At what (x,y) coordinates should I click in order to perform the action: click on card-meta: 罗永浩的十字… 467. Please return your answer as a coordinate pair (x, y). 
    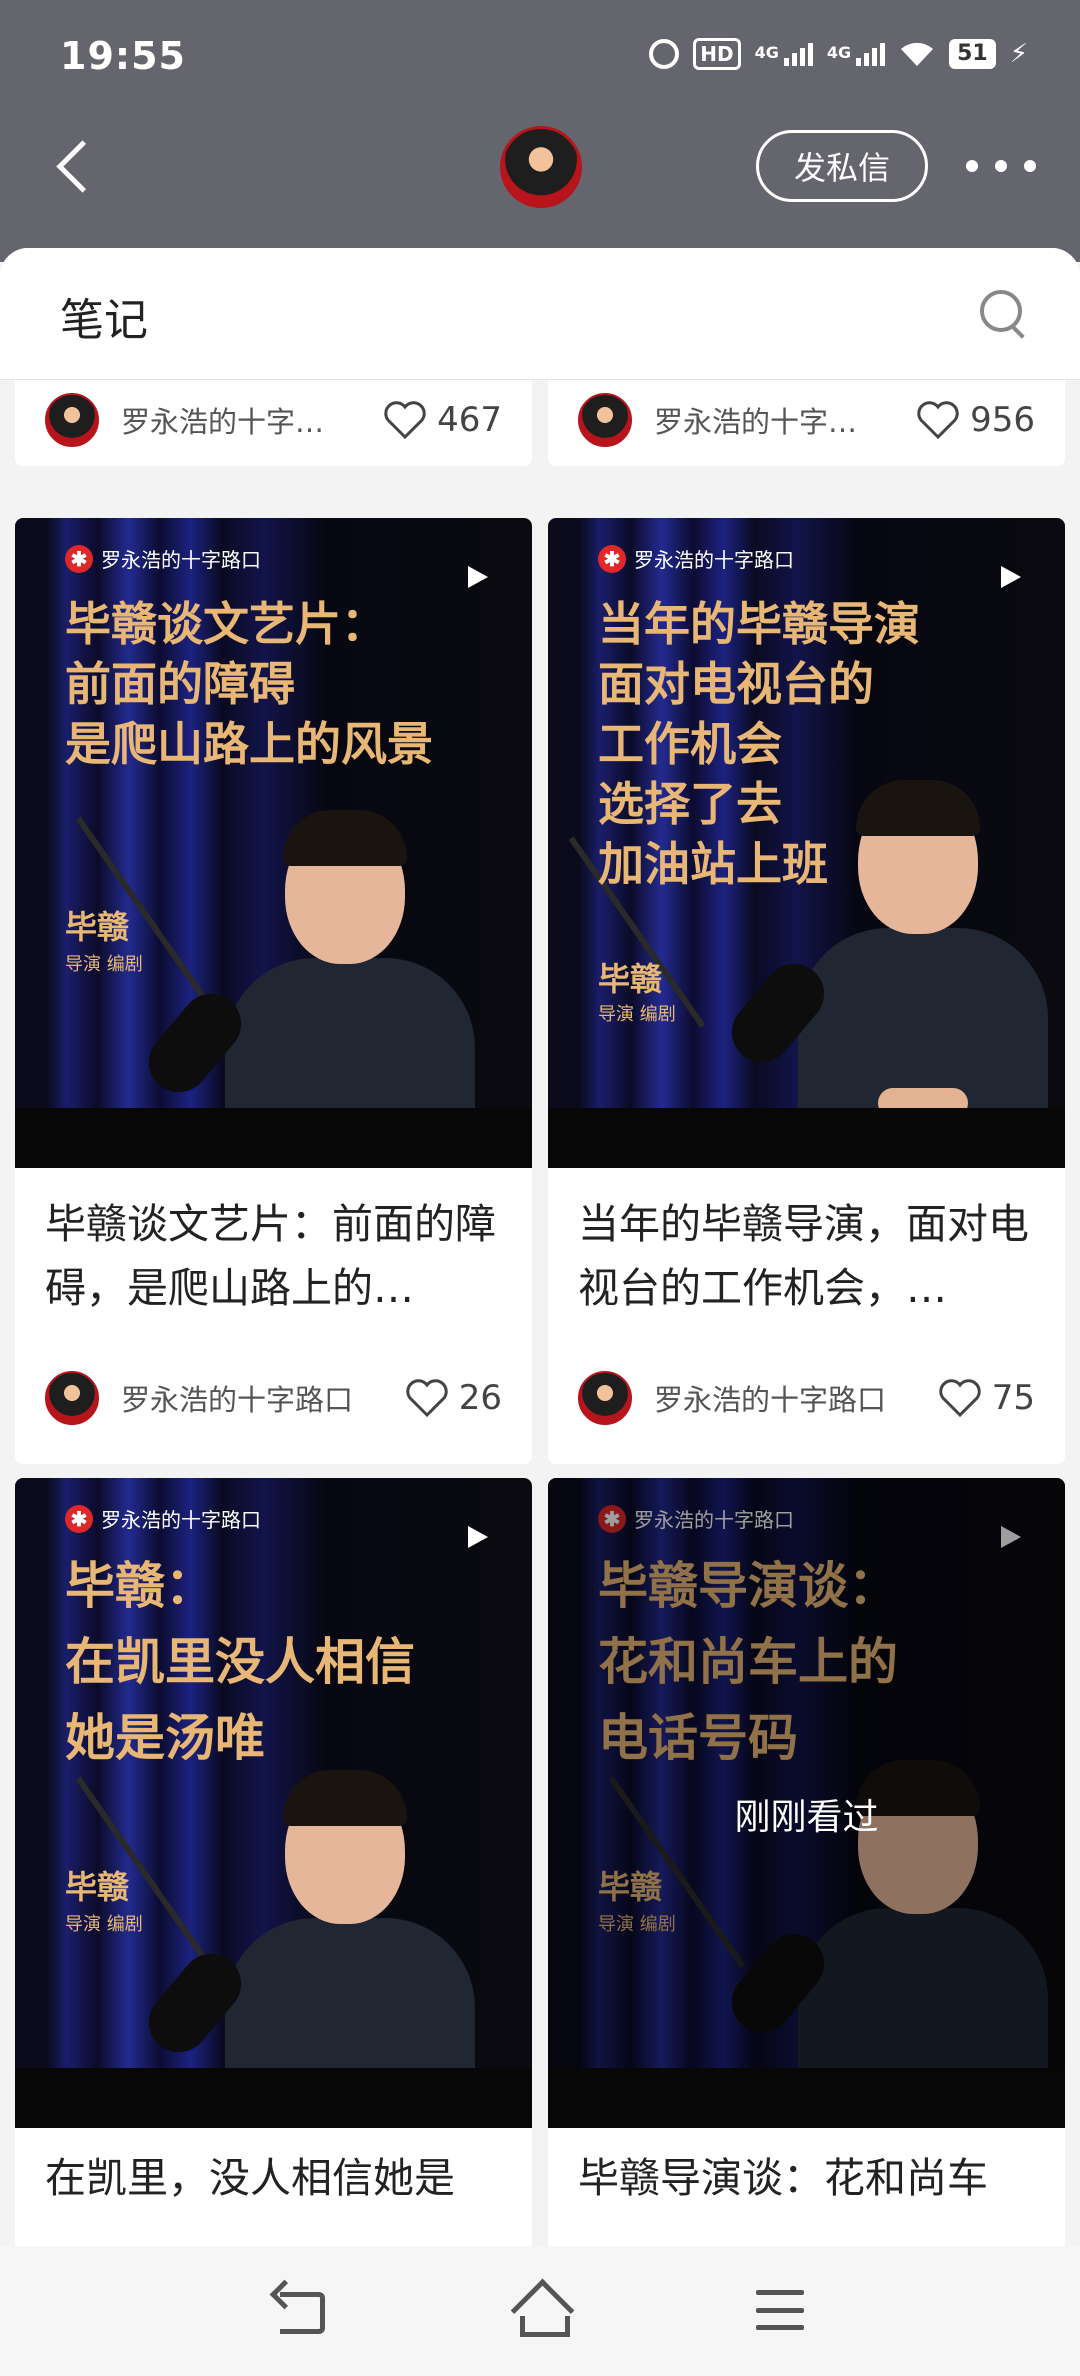
    Looking at the image, I should click on (273, 420).